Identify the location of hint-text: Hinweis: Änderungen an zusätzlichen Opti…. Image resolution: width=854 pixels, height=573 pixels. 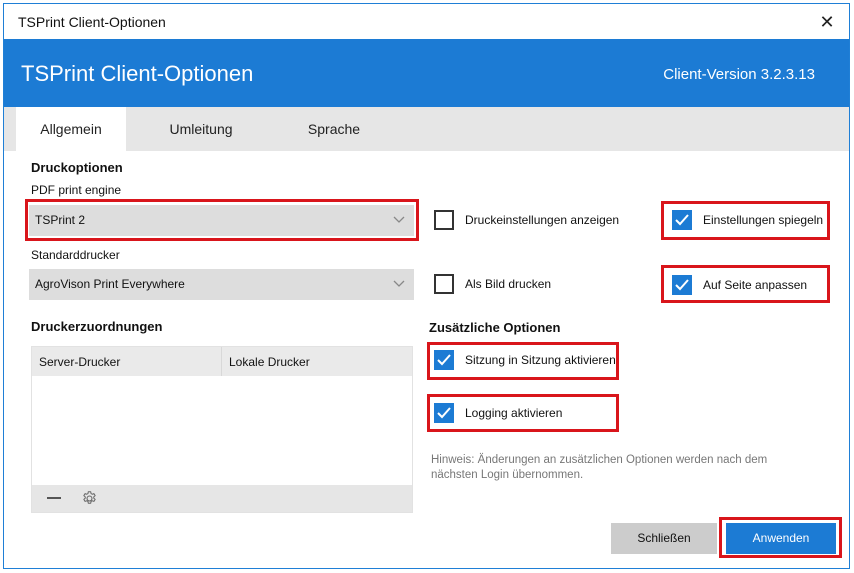
(599, 467).